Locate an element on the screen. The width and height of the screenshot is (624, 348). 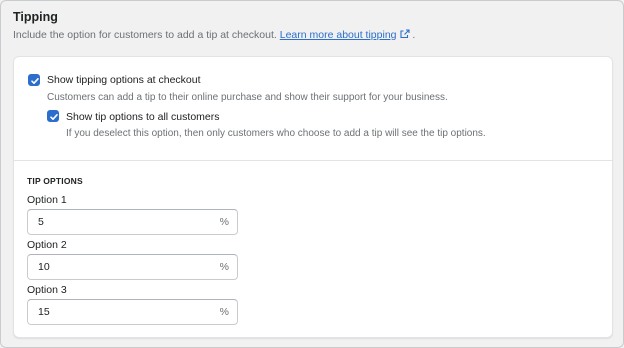
option-3-suffix: % is located at coordinates (224, 312).